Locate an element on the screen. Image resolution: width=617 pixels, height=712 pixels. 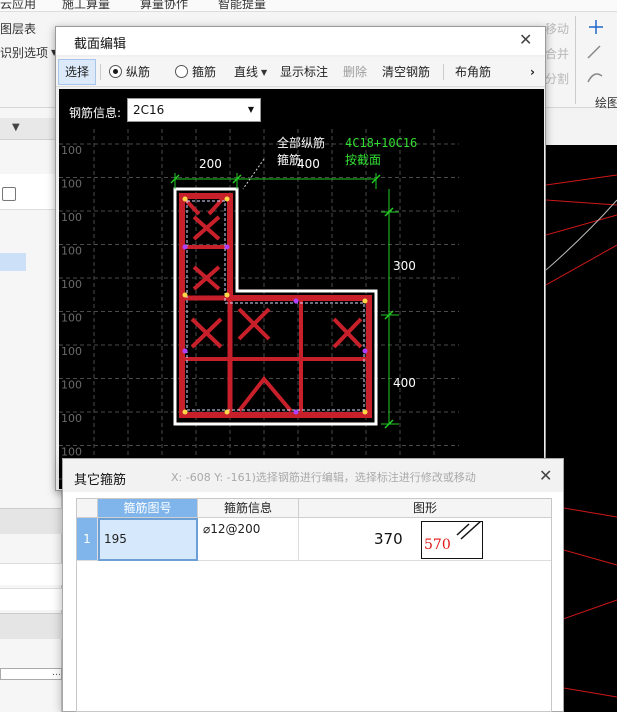
stirrup-dialog-title: 其它箍筋 is located at coordinates (100, 480).